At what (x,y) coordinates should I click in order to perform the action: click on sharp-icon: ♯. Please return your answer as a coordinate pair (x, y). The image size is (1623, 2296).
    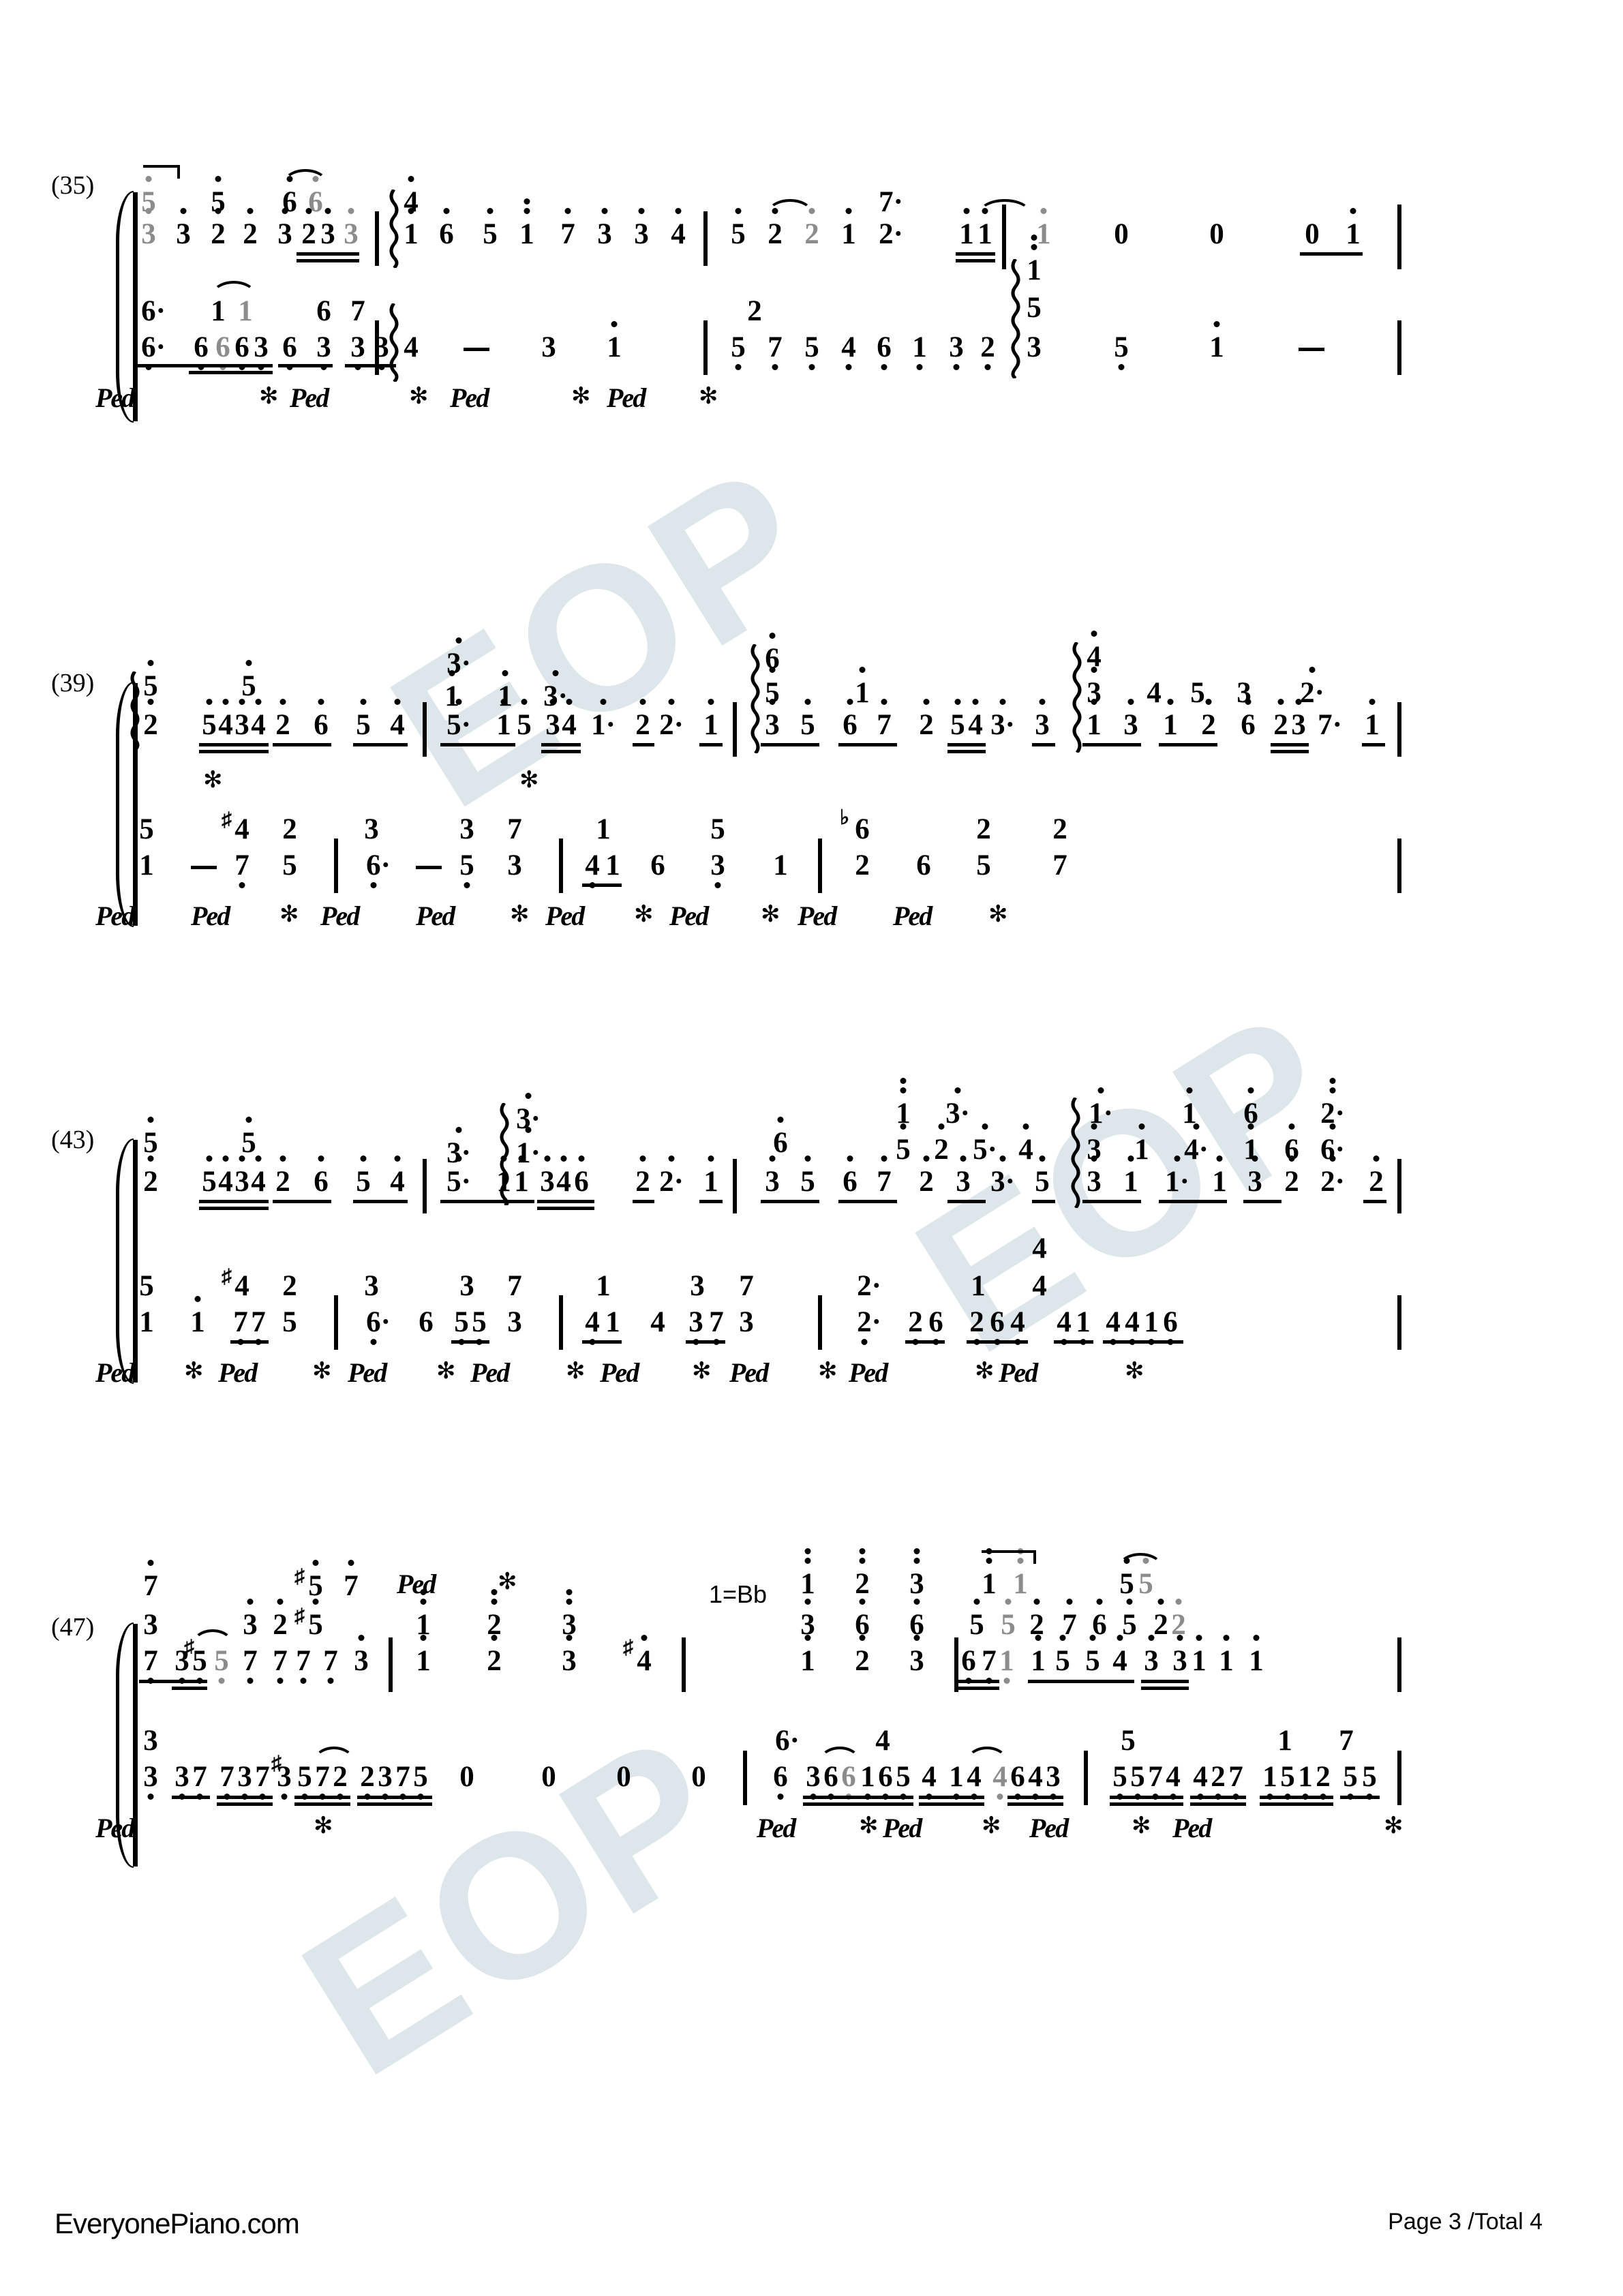
    Looking at the image, I should click on (299, 1576).